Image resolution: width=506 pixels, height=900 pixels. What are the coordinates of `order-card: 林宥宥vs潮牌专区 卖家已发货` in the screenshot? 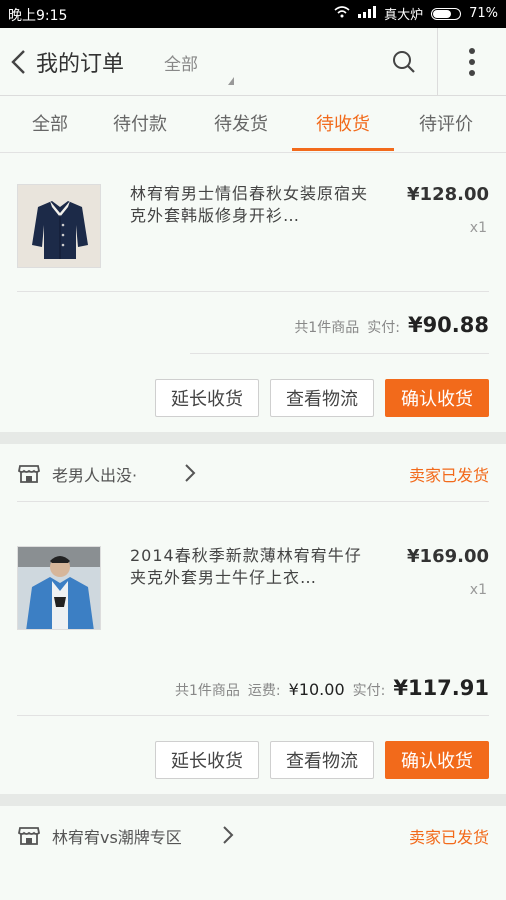 It's located at (253, 853).